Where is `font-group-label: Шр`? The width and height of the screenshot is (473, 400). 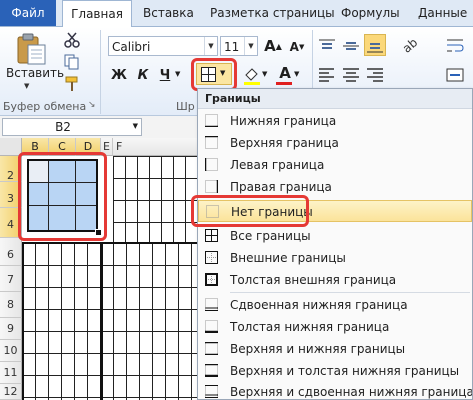
font-group-label: Шр is located at coordinates (185, 106).